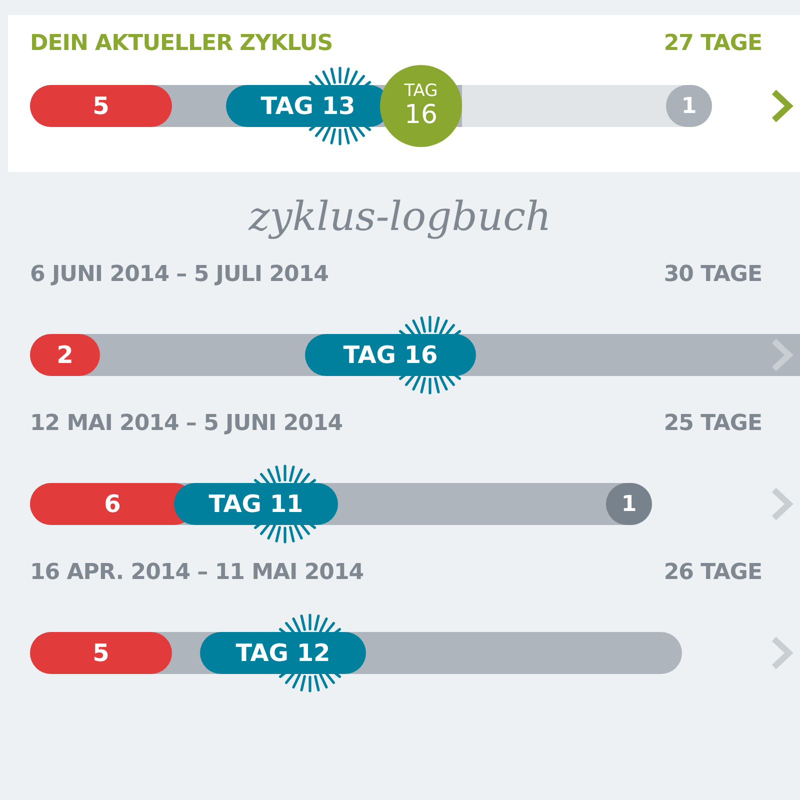  Describe the element at coordinates (399, 217) in the screenshot. I see `section-title: zyklus-logbuch` at that location.